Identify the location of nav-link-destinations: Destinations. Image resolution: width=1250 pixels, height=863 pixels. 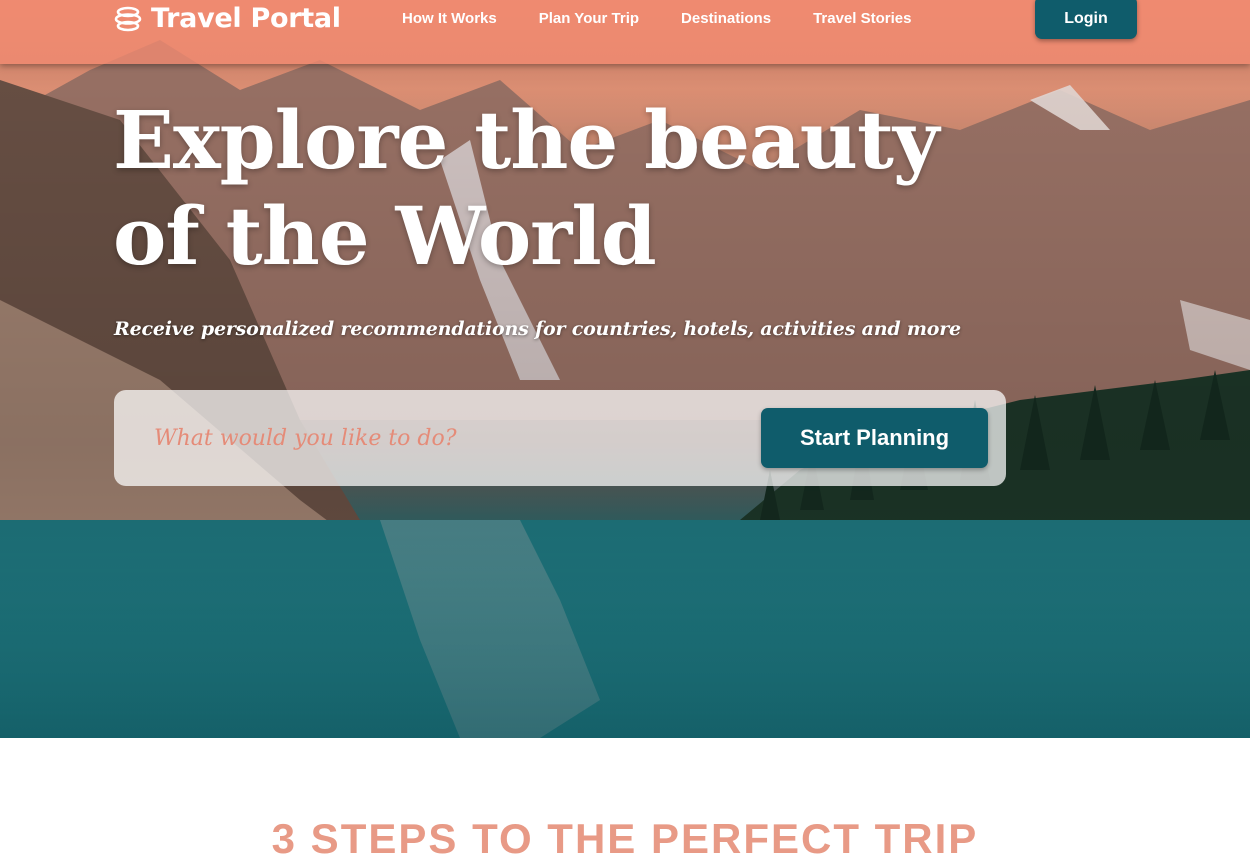
(726, 19).